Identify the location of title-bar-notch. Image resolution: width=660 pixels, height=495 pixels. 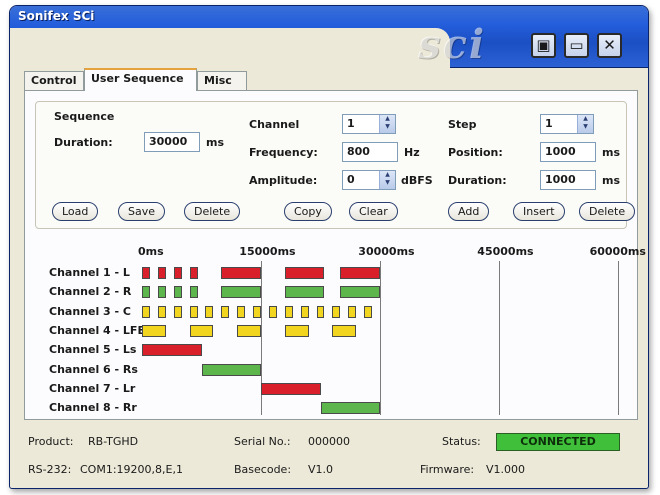
(230, 49).